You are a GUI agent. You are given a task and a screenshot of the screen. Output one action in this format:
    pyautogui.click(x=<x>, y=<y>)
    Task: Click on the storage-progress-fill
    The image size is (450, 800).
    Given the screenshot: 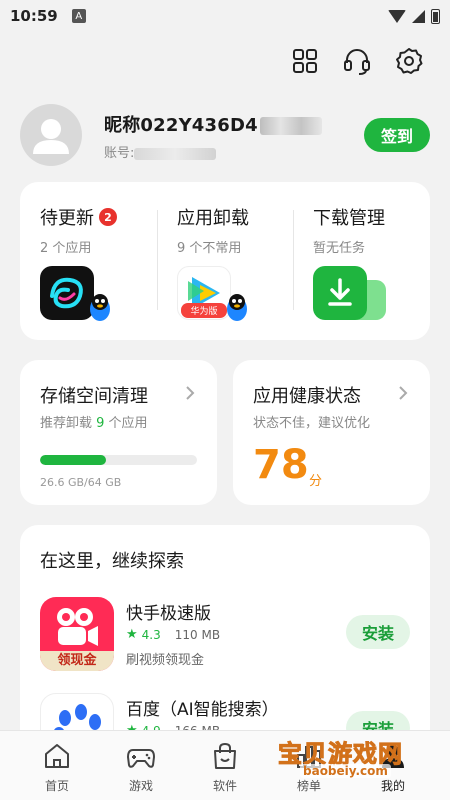 What is the action you would take?
    pyautogui.click(x=73, y=460)
    